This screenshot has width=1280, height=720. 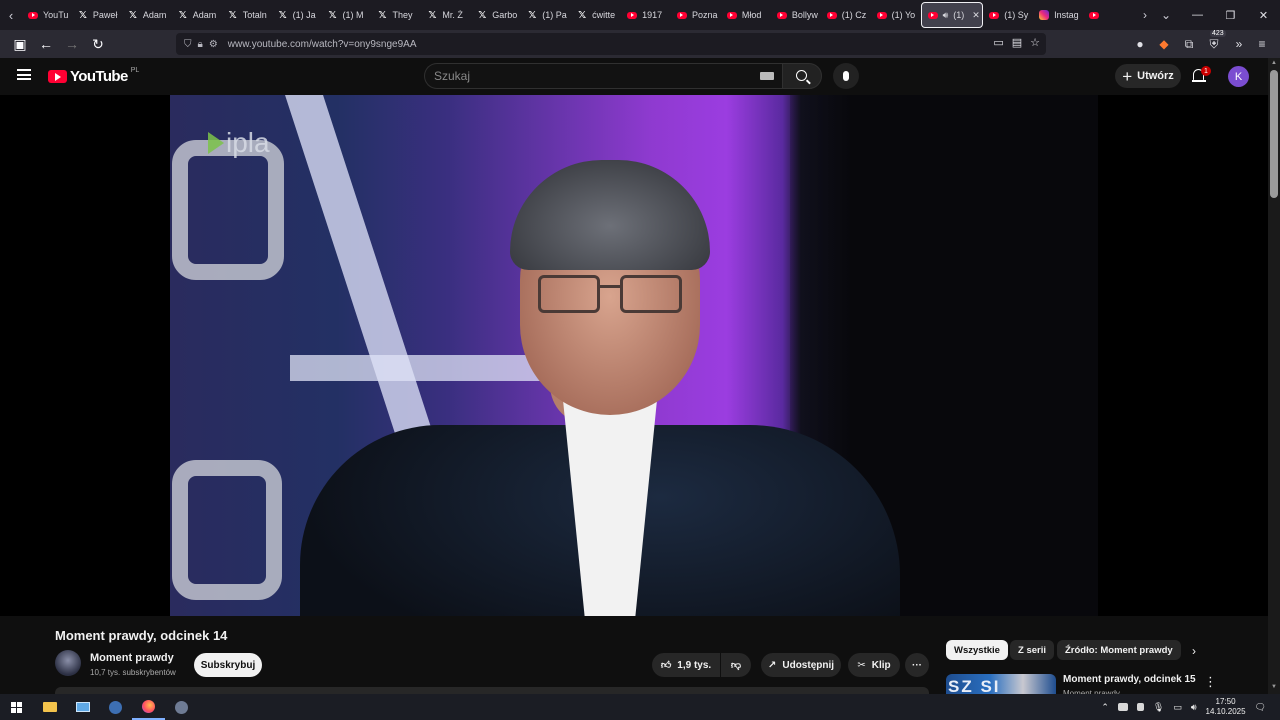 I want to click on browser-tab: 𝕏 (1) M, so click(x=347, y=15).